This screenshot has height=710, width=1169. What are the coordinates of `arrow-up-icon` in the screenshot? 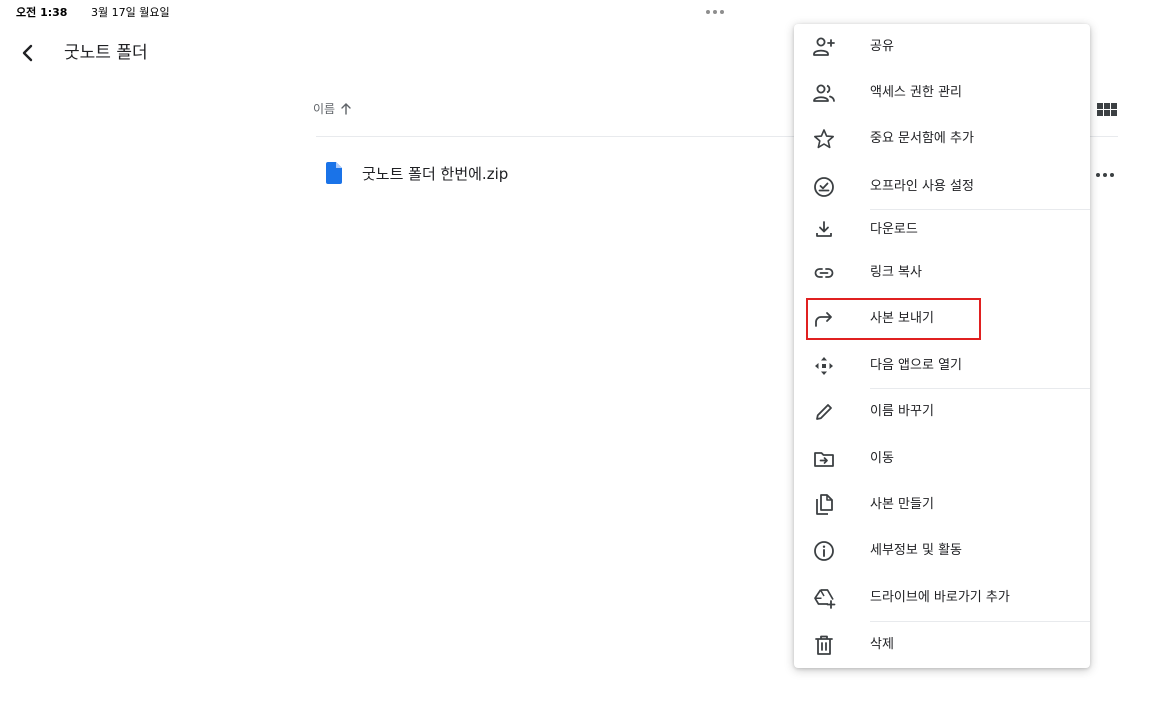 It's located at (346, 108).